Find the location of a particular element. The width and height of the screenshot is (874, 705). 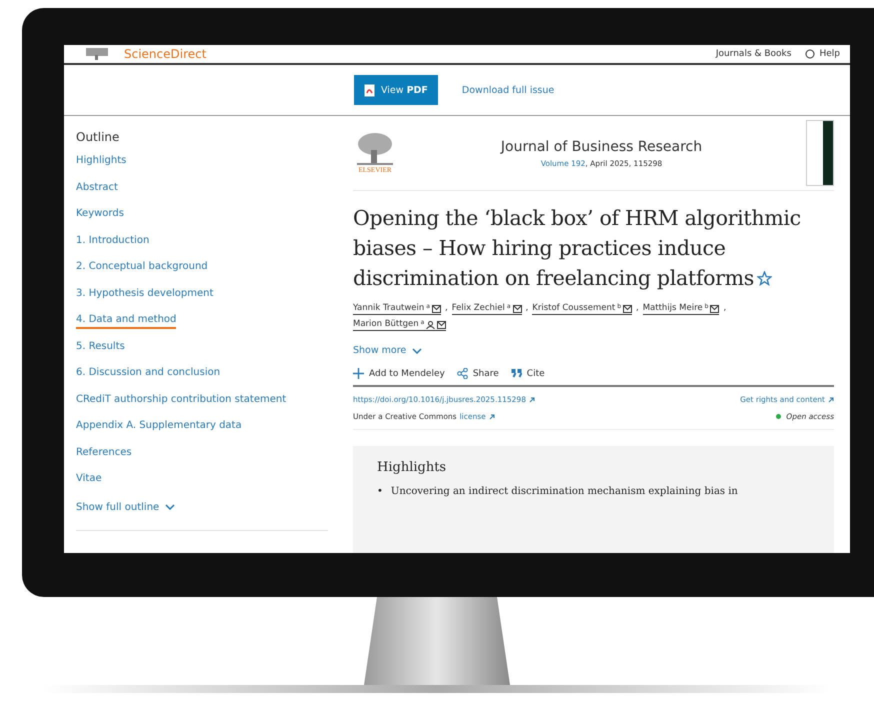

show-more-link: Show more is located at coordinates (387, 350).